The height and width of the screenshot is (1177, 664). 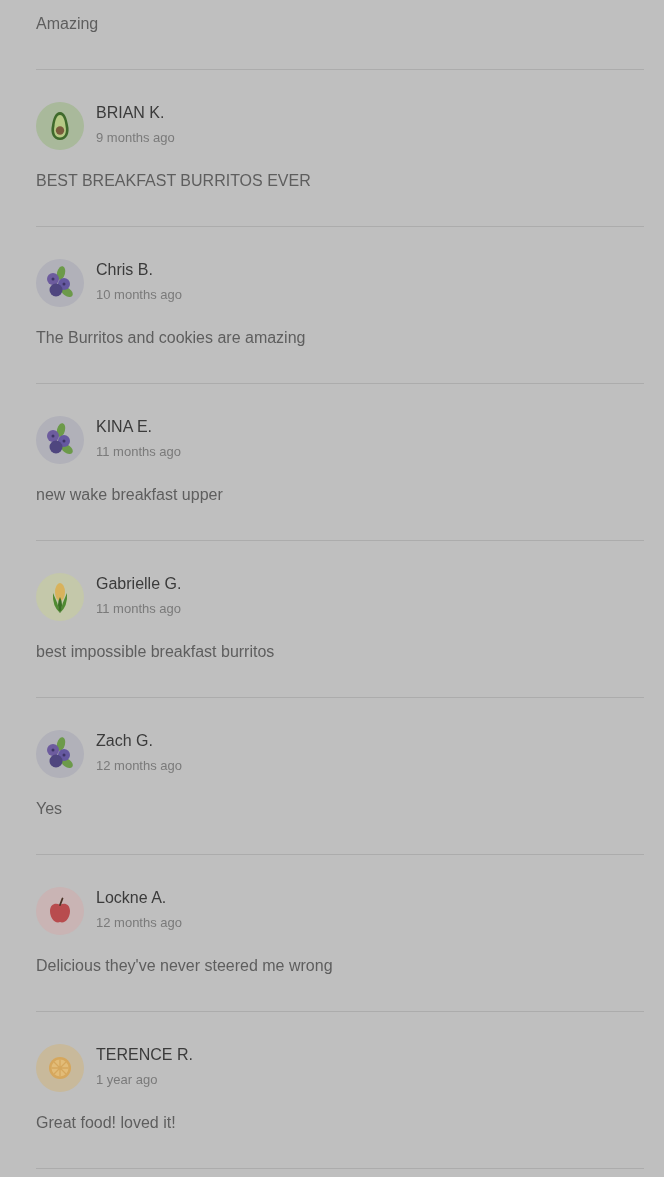 What do you see at coordinates (60, 126) in the screenshot?
I see `avocado-icon` at bounding box center [60, 126].